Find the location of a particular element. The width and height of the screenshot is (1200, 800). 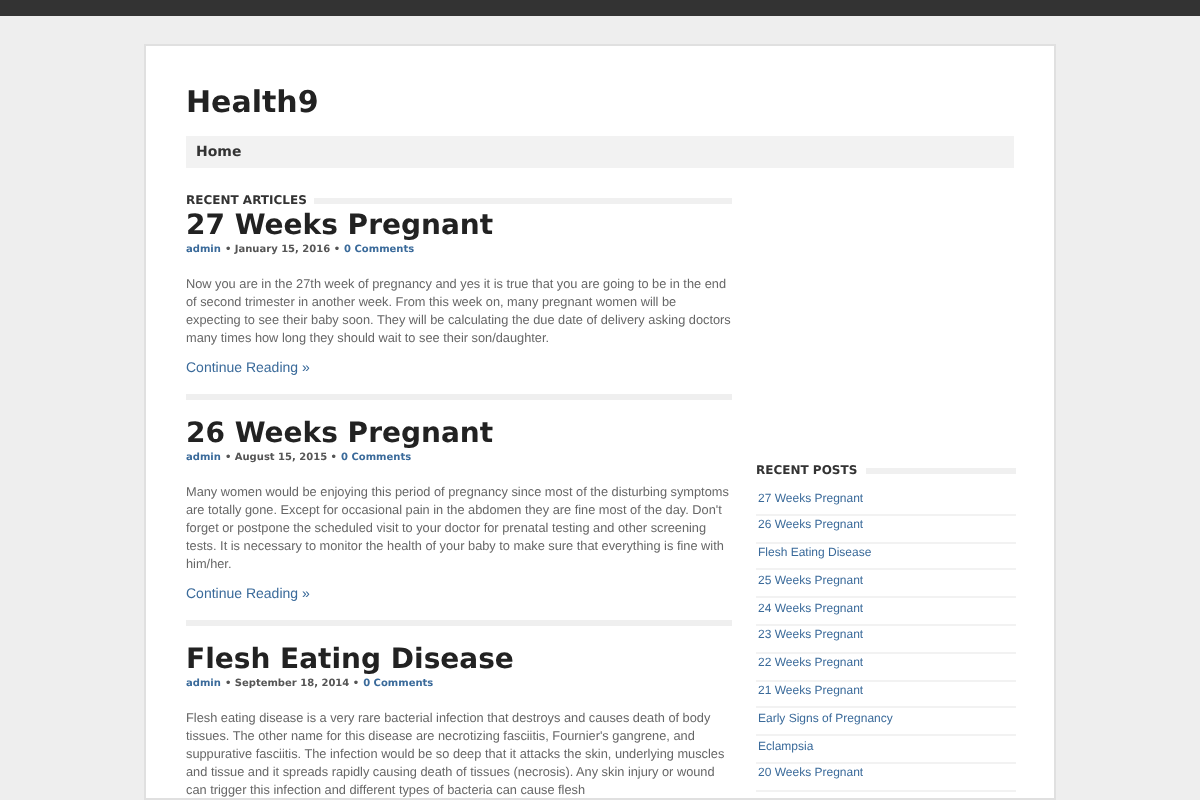

site-title: Health9 is located at coordinates (600, 102).